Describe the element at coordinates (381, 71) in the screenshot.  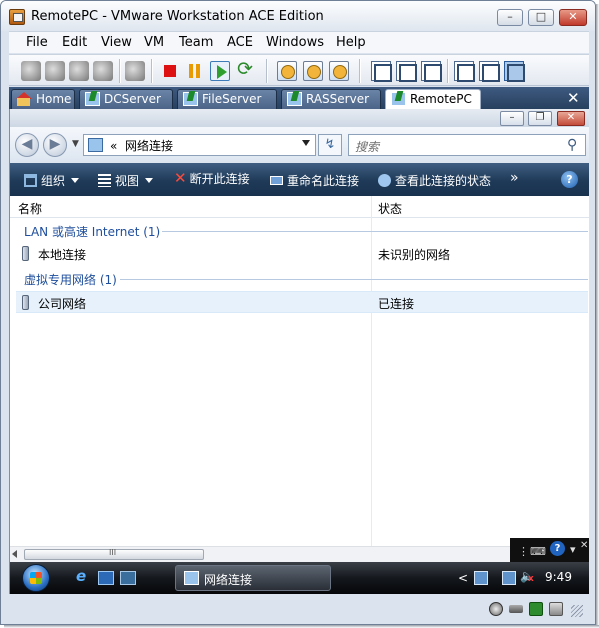
I see `sidebar-toggle-icon` at that location.